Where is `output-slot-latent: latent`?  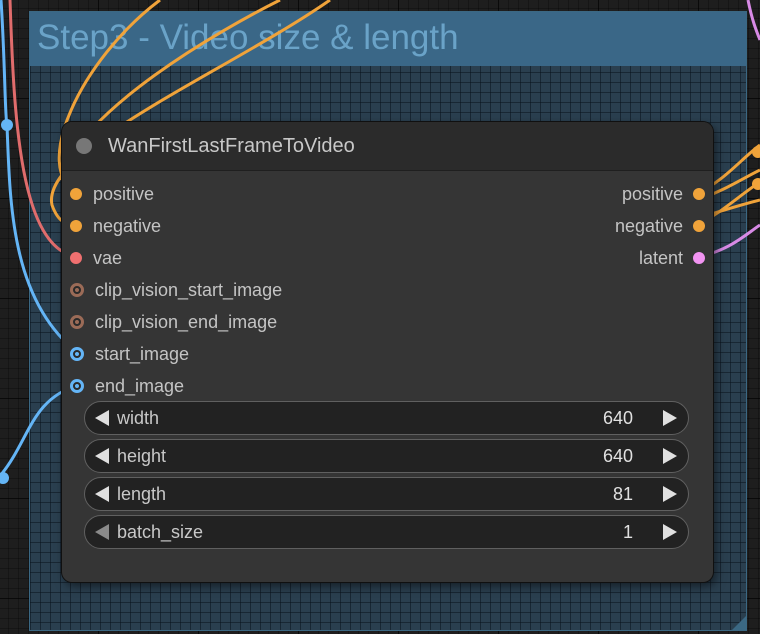
output-slot-latent: latent is located at coordinates (672, 258).